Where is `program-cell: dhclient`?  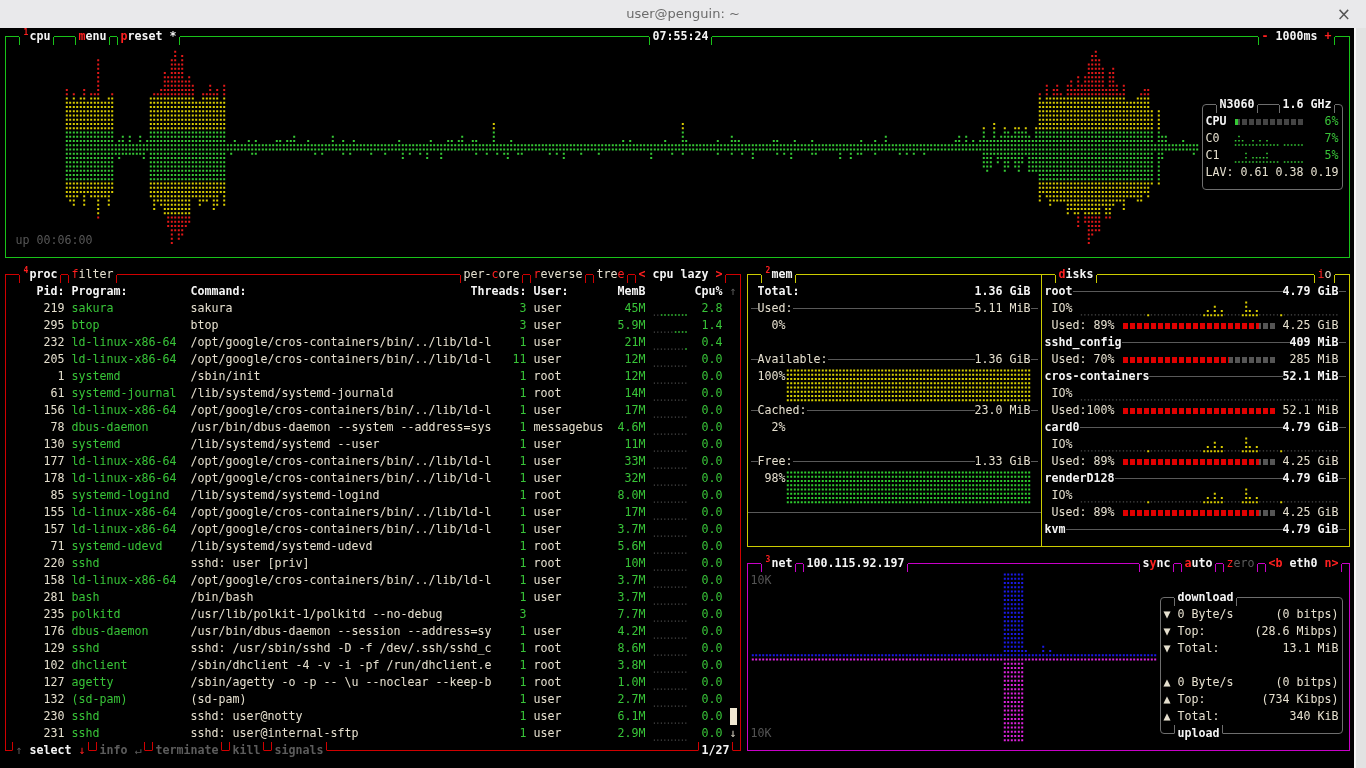 program-cell: dhclient is located at coordinates (99, 665).